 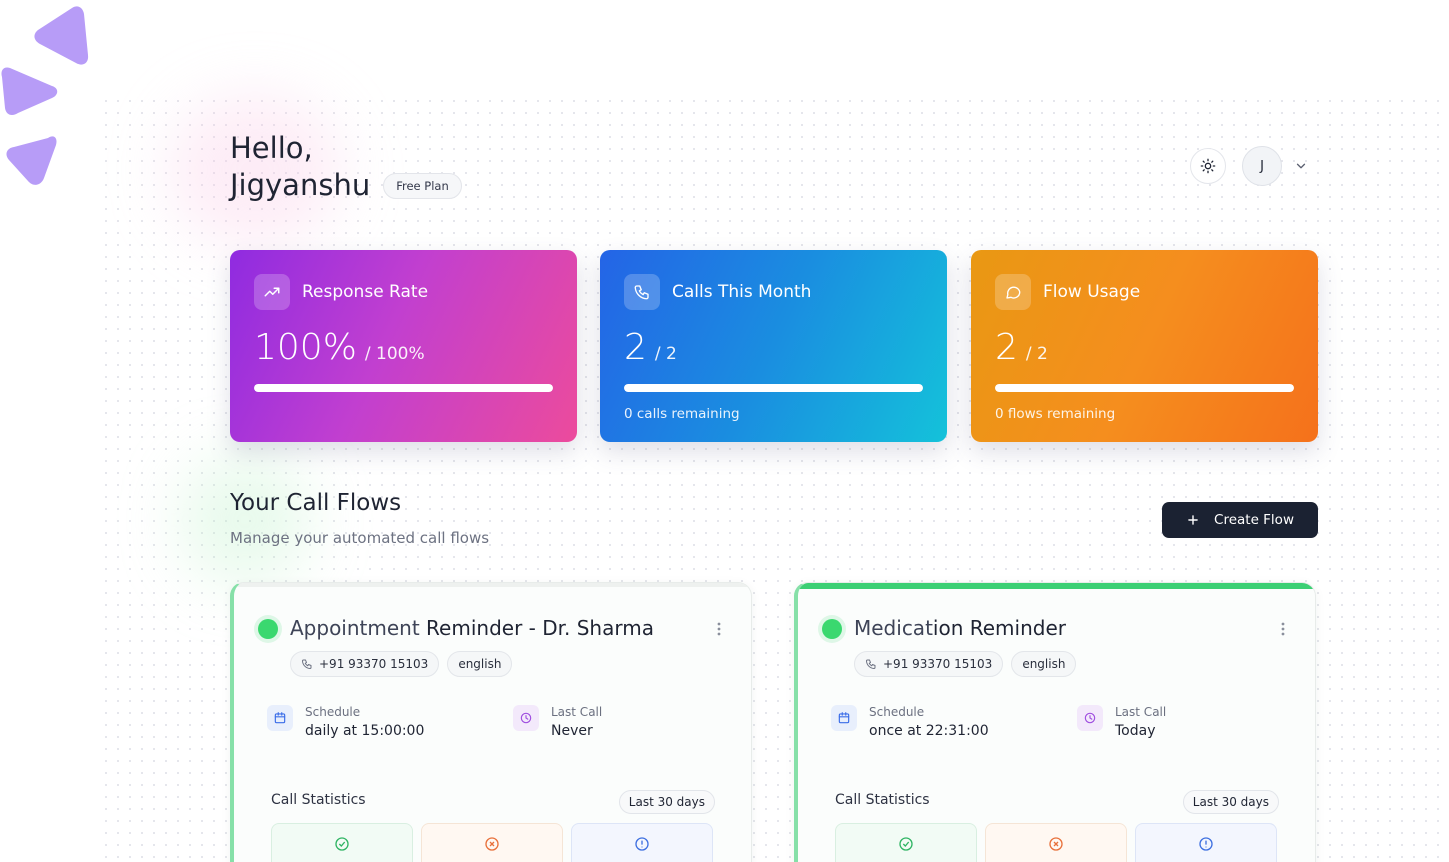 What do you see at coordinates (360, 538) in the screenshot?
I see `section-subtitle: Manage your automated call flows` at bounding box center [360, 538].